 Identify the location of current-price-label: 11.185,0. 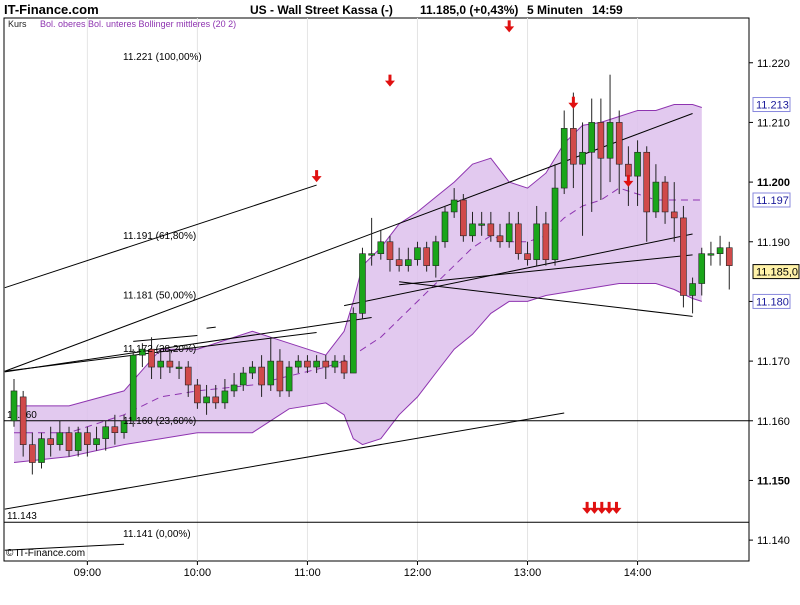
(776, 272).